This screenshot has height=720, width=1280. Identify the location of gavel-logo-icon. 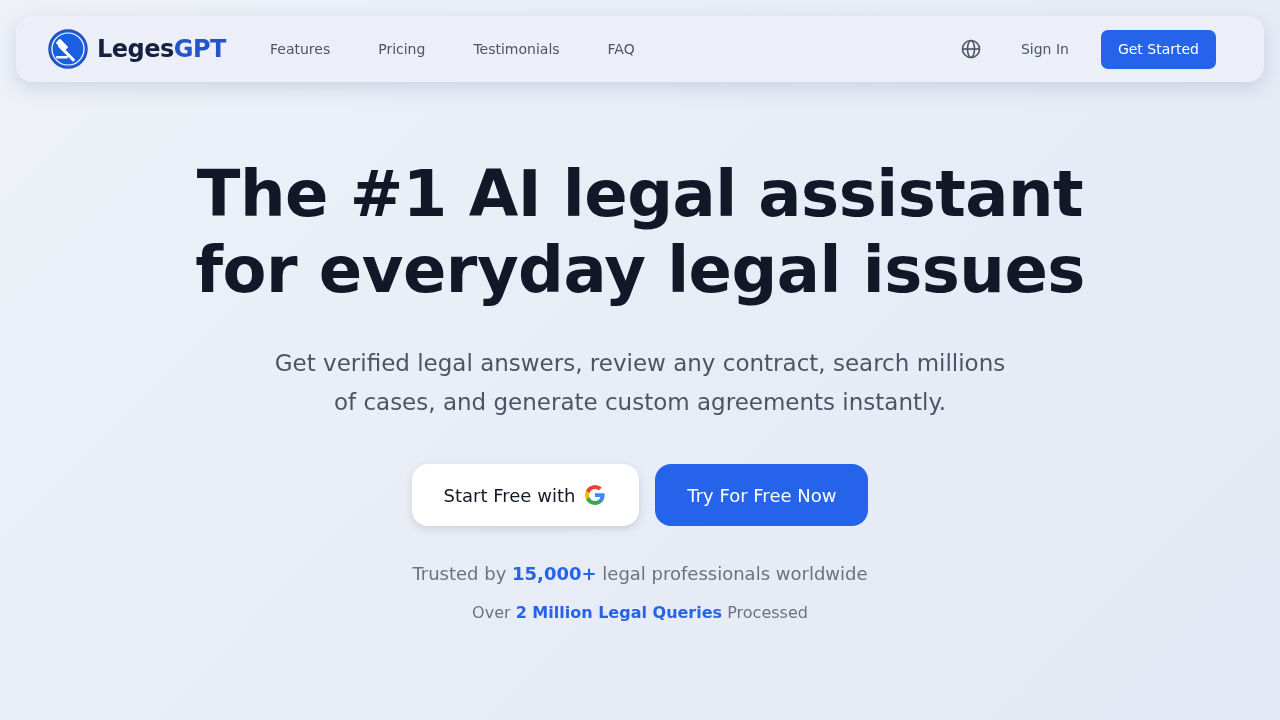
(68, 49).